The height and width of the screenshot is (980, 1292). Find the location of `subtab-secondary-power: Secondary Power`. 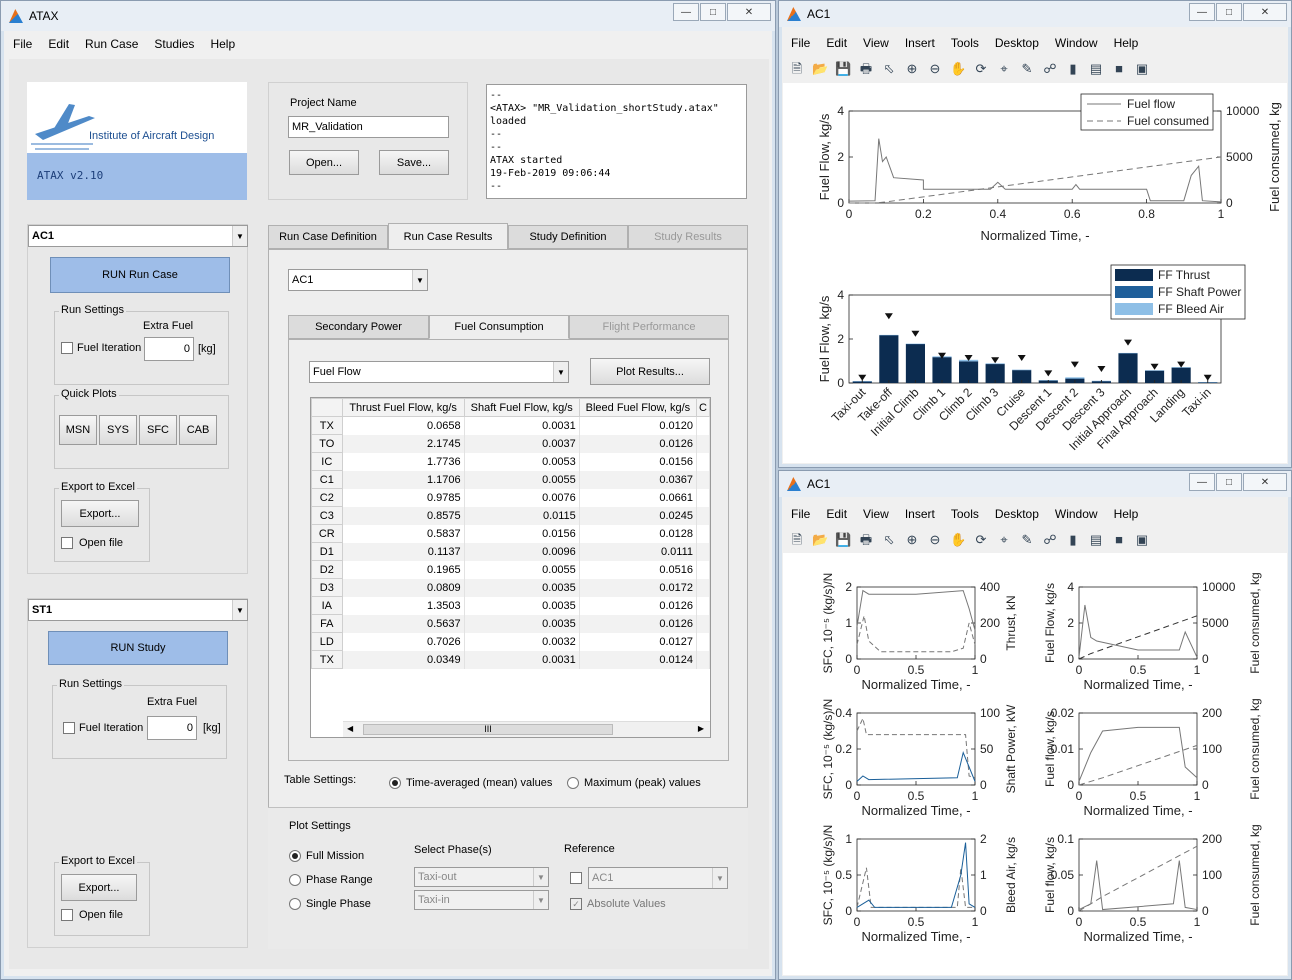

subtab-secondary-power: Secondary Power is located at coordinates (358, 327).